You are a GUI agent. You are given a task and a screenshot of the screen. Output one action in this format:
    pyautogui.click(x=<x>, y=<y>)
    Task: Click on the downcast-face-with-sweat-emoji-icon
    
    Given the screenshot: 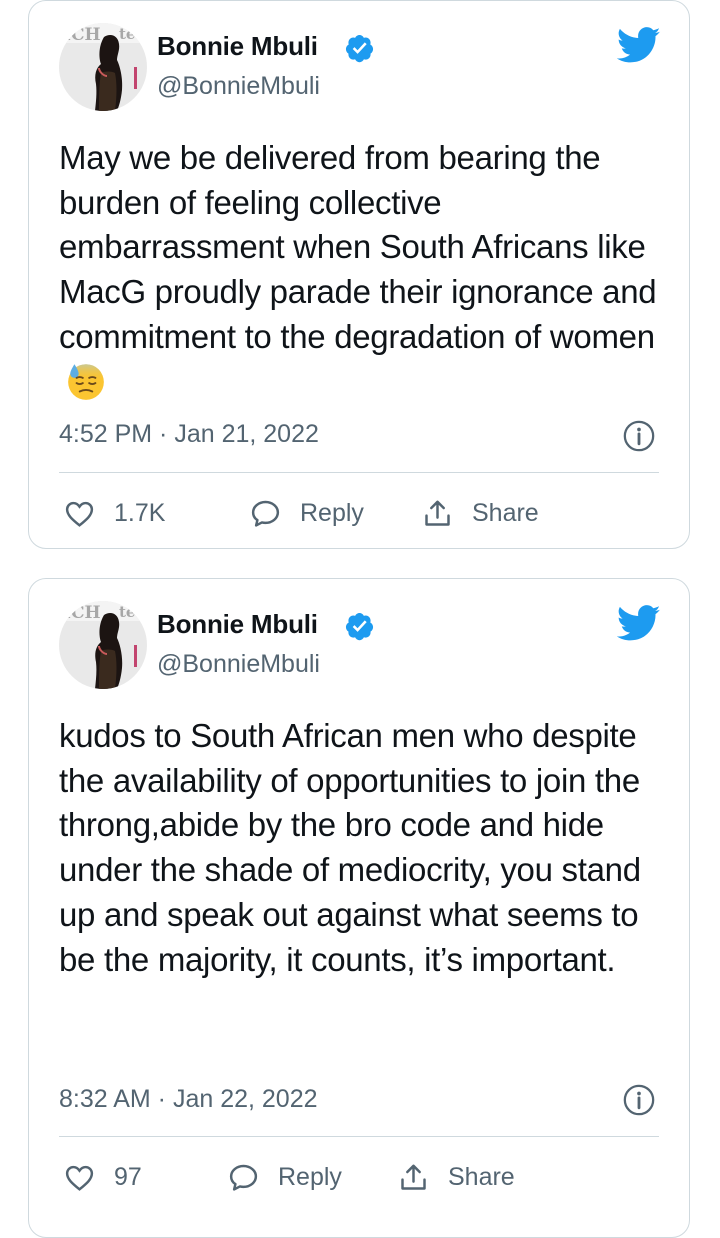 What is the action you would take?
    pyautogui.click(x=86, y=381)
    